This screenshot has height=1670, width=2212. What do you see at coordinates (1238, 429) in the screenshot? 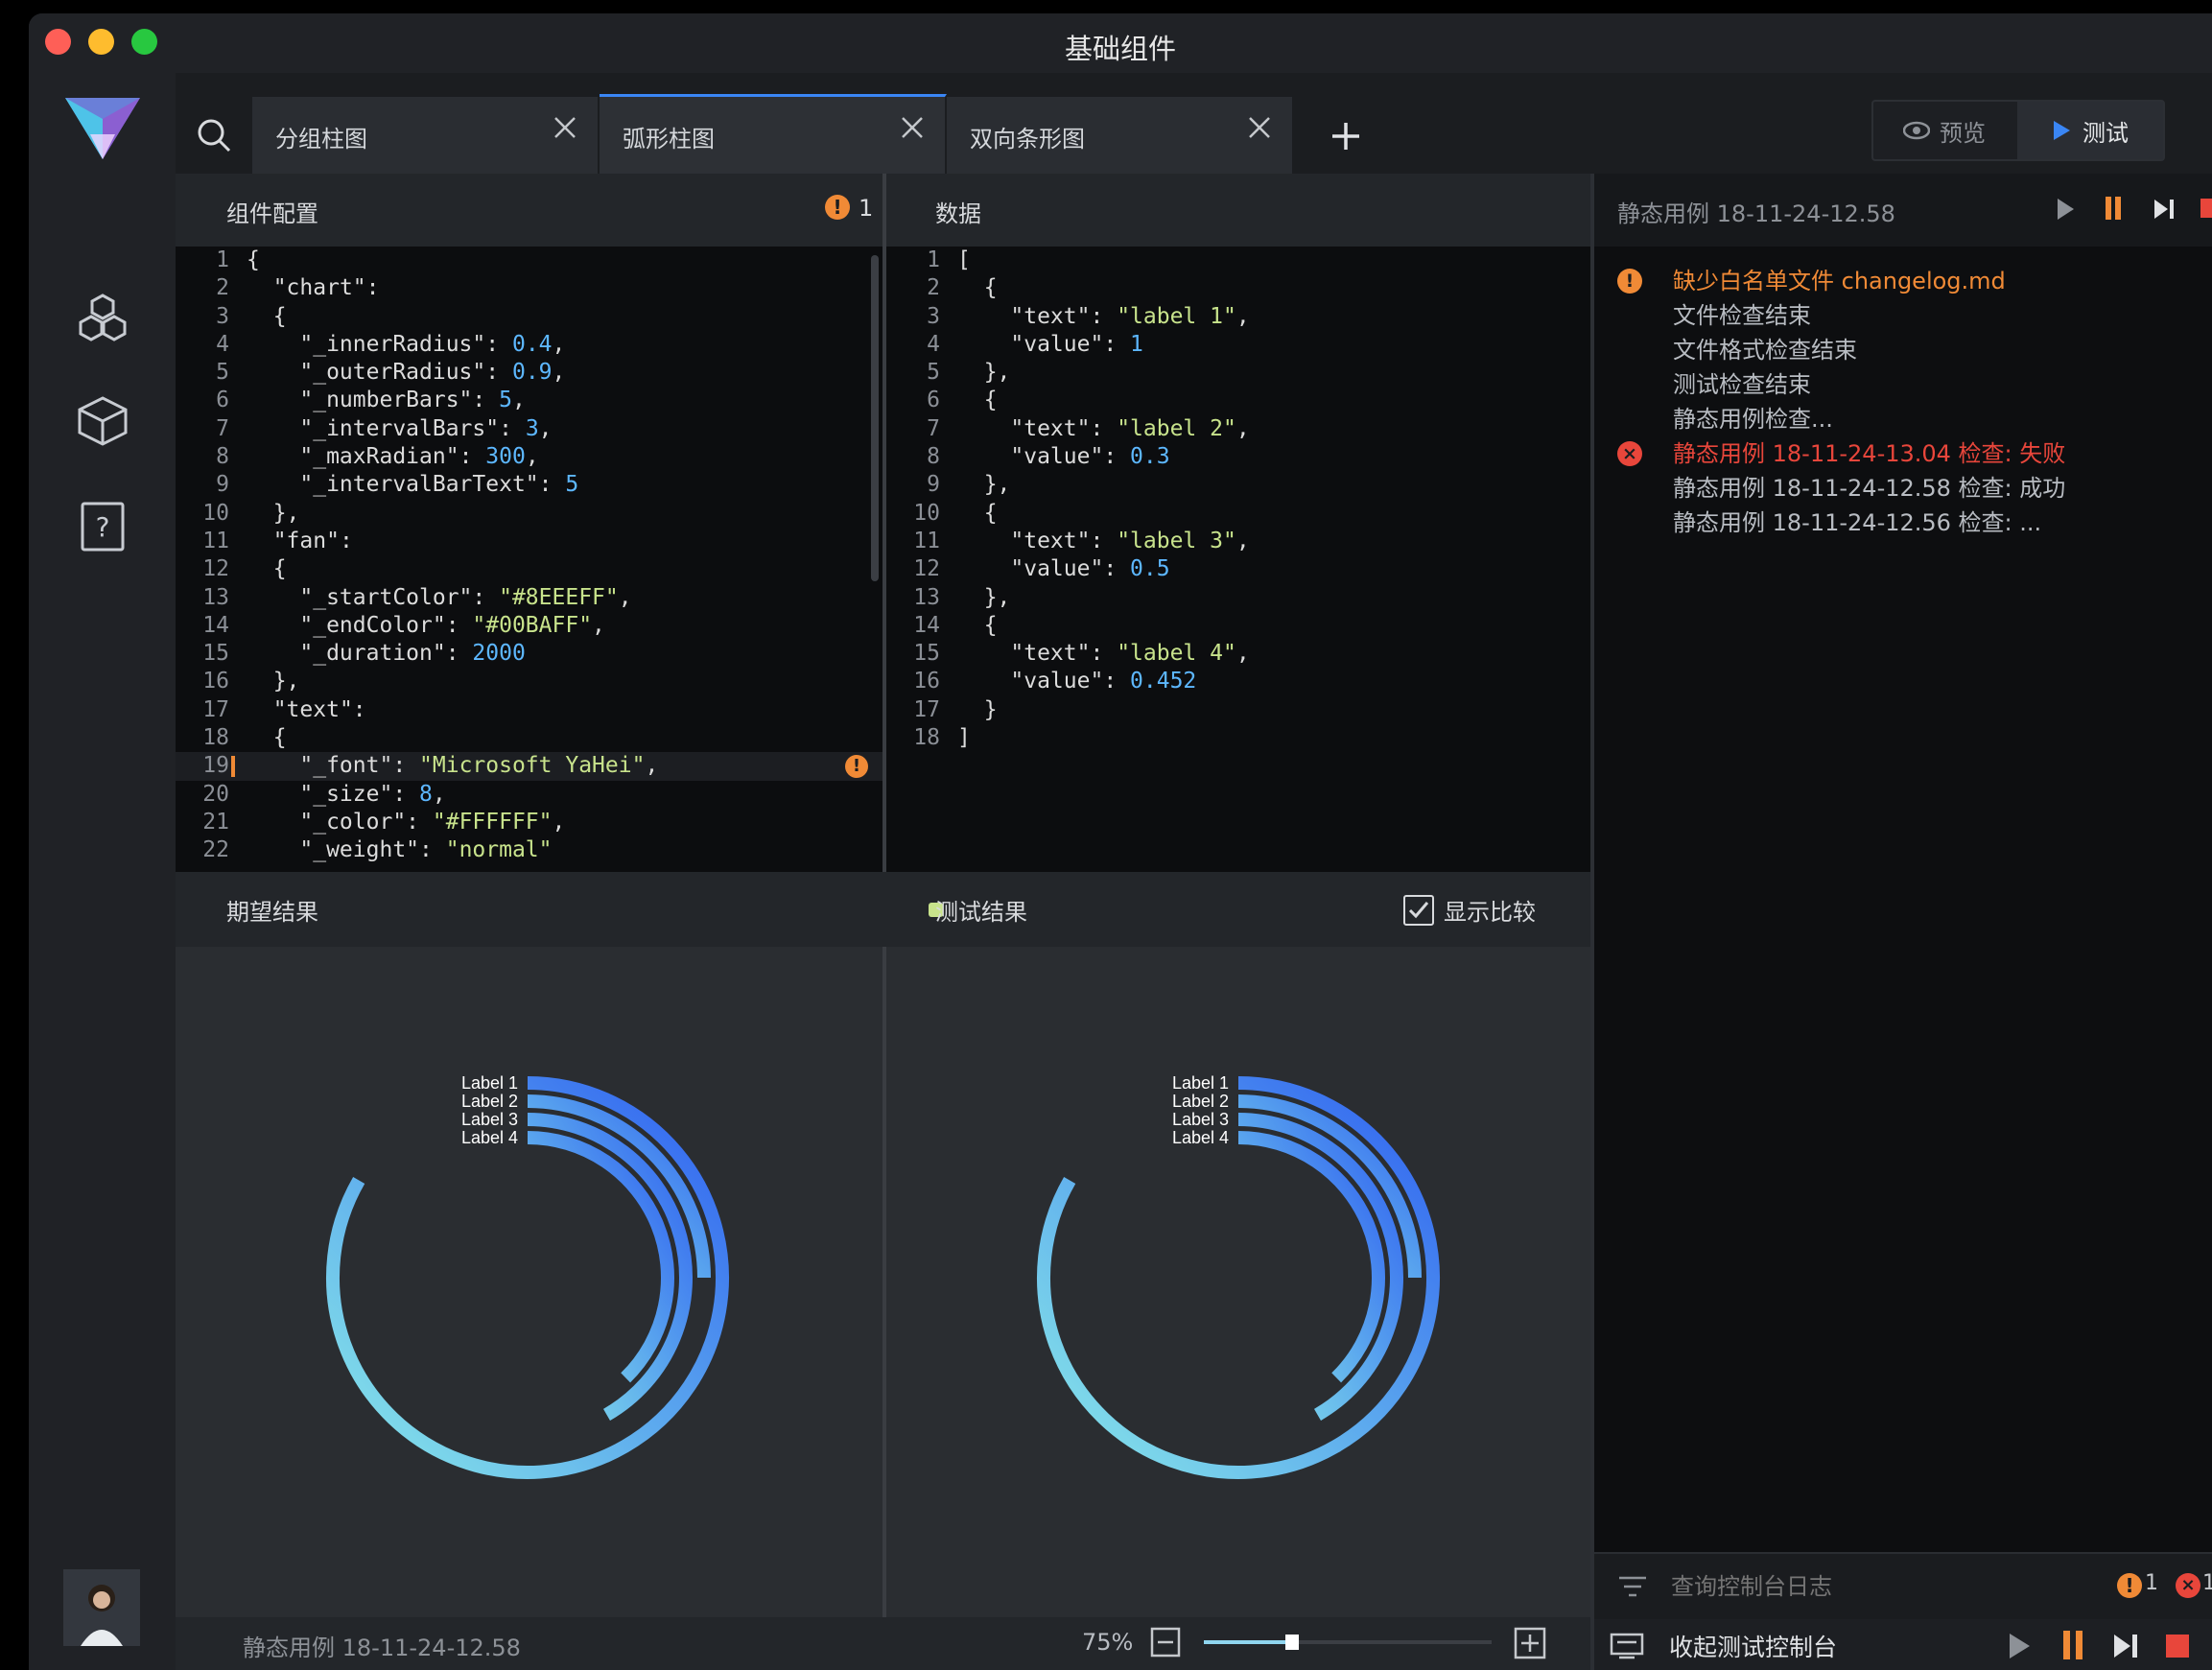
I see `code-line: 7 "text": "label 2",` at bounding box center [1238, 429].